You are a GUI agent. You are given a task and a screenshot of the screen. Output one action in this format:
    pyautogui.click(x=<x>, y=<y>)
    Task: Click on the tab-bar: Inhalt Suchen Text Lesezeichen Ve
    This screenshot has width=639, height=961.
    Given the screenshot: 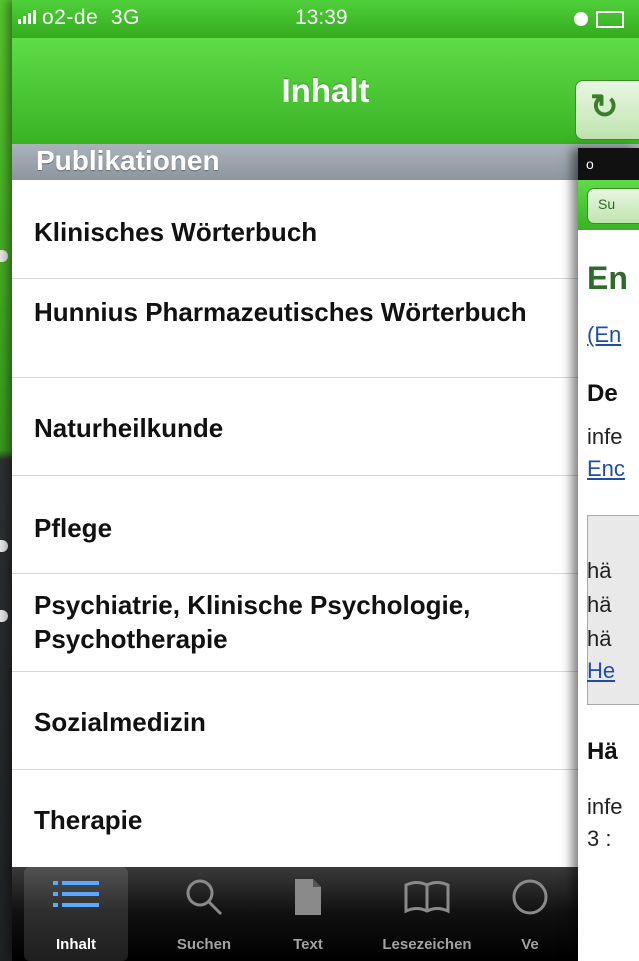 What is the action you would take?
    pyautogui.click(x=325, y=914)
    